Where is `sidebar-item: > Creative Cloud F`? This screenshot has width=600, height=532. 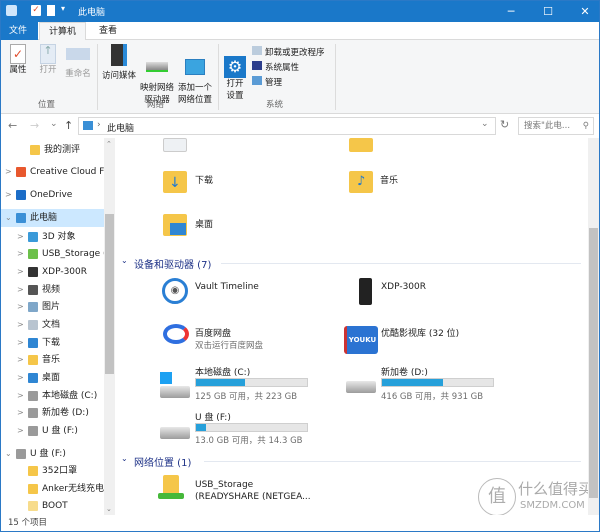 sidebar-item: > Creative Cloud F is located at coordinates (52, 172).